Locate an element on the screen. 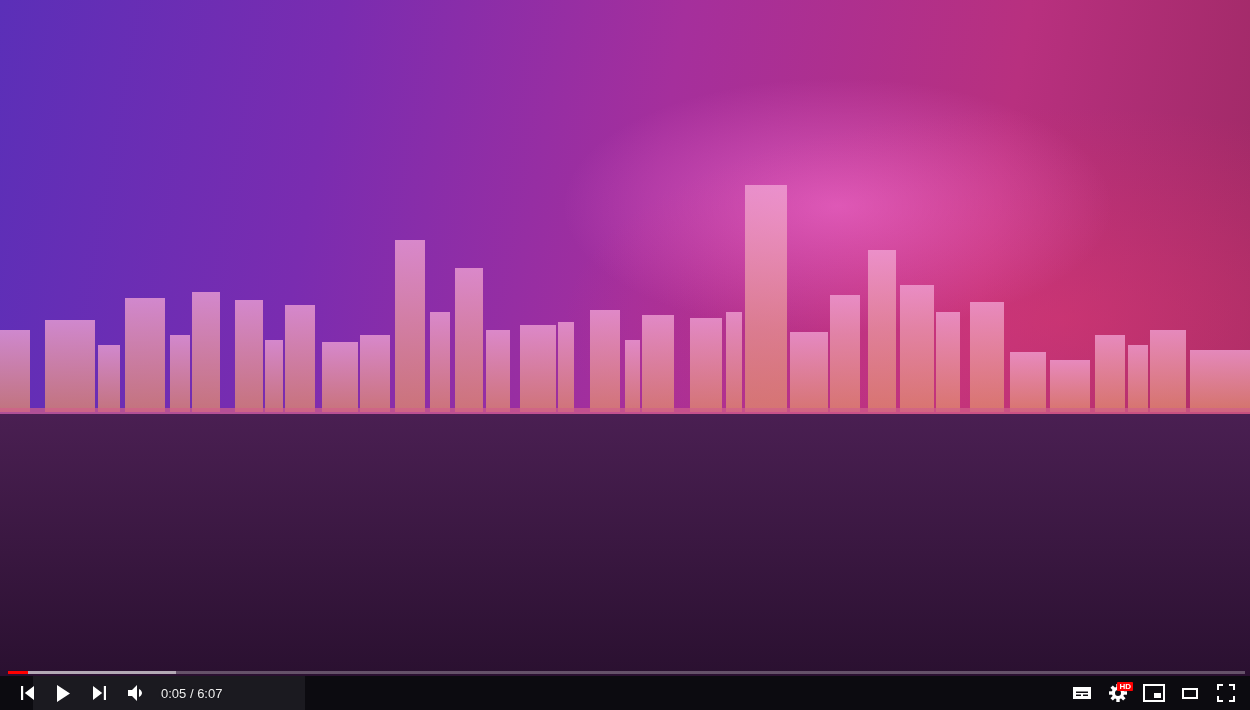 The width and height of the screenshot is (1250, 710). time-display: 0:05 / 6:07 is located at coordinates (192, 693).